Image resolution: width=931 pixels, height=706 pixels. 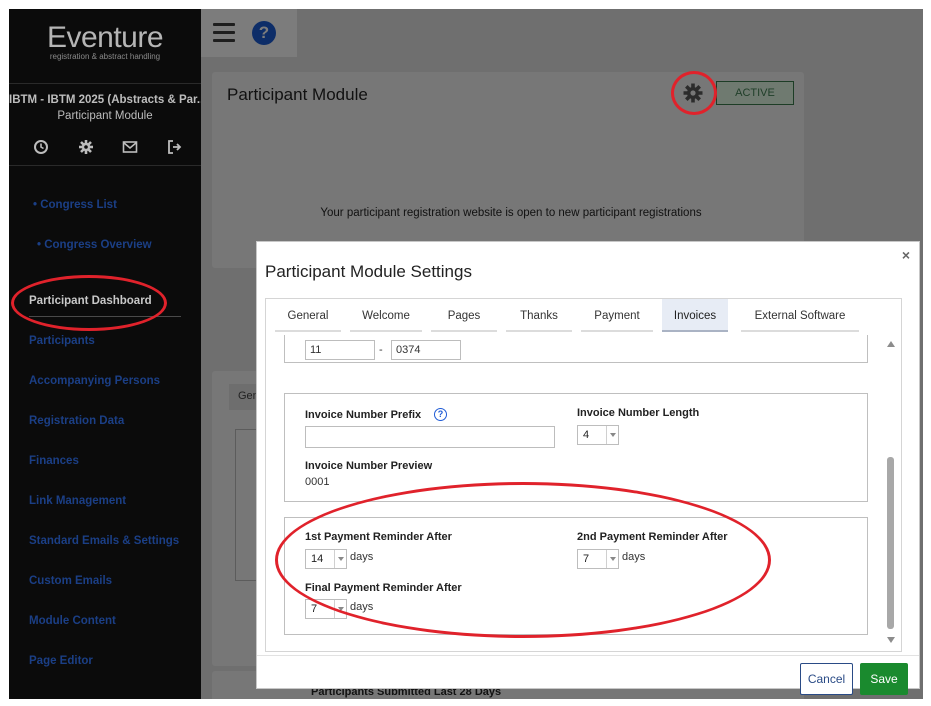 I want to click on modal-title: Participant Module Settings, so click(x=368, y=271).